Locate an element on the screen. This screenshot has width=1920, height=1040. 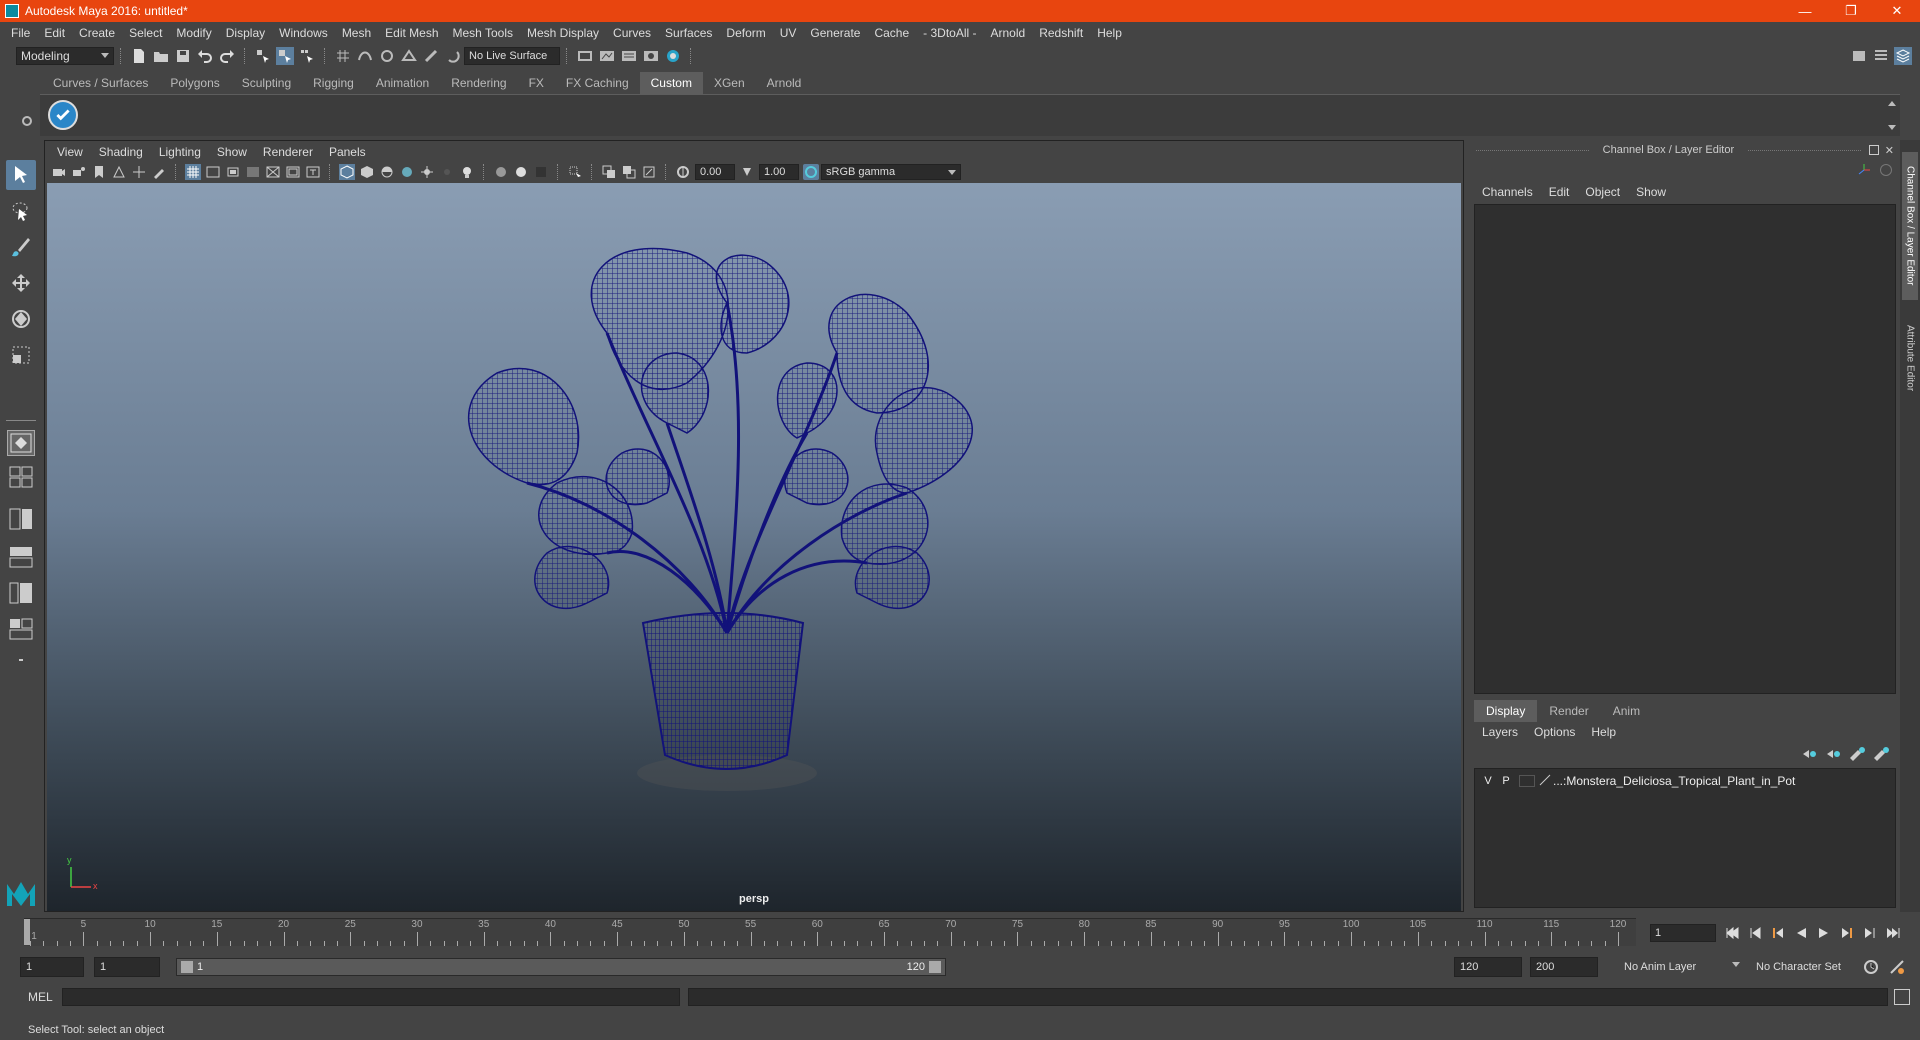
grid-toggle-icon is located at coordinates (193, 172).